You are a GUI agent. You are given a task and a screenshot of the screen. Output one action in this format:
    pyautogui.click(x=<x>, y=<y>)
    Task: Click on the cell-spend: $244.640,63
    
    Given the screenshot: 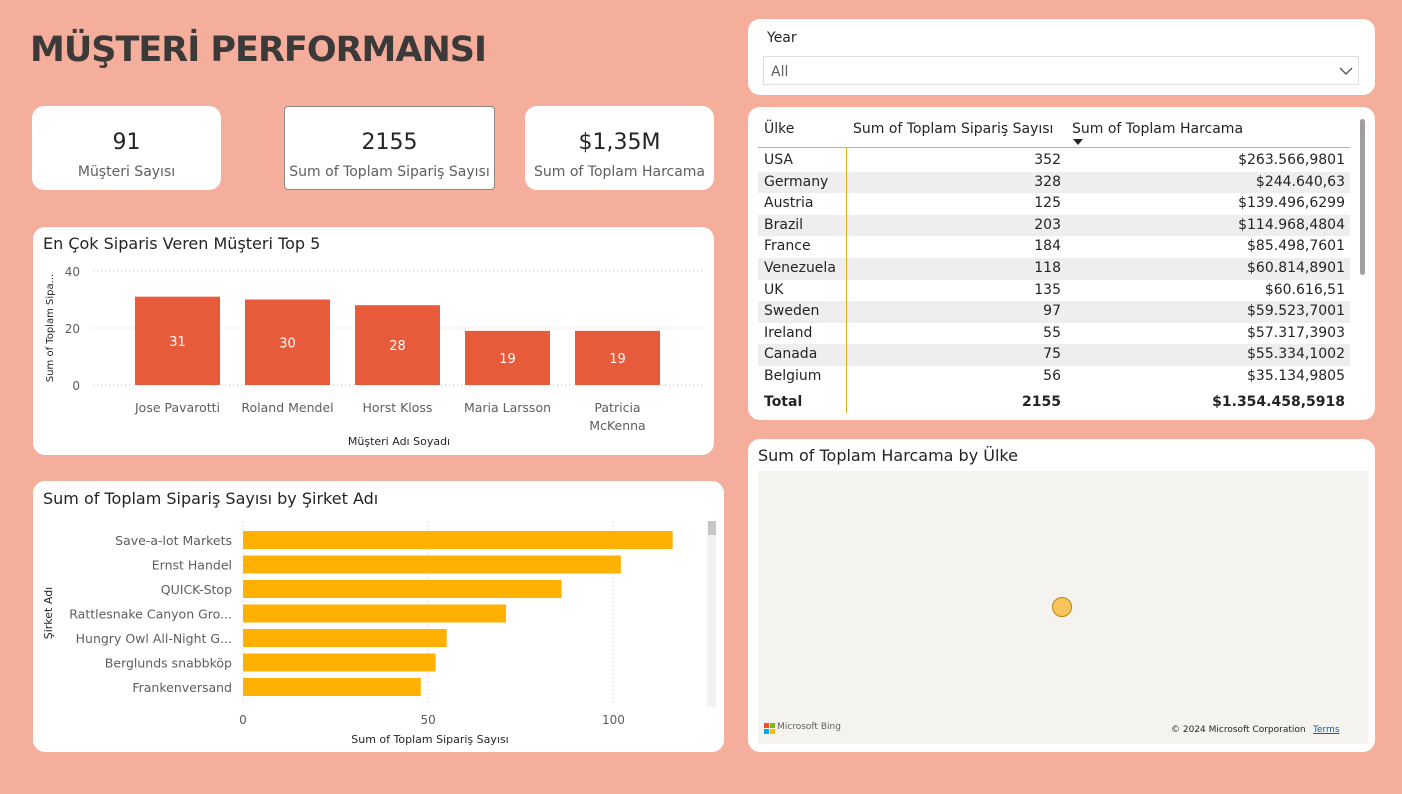 What is the action you would take?
    pyautogui.click(x=1300, y=181)
    